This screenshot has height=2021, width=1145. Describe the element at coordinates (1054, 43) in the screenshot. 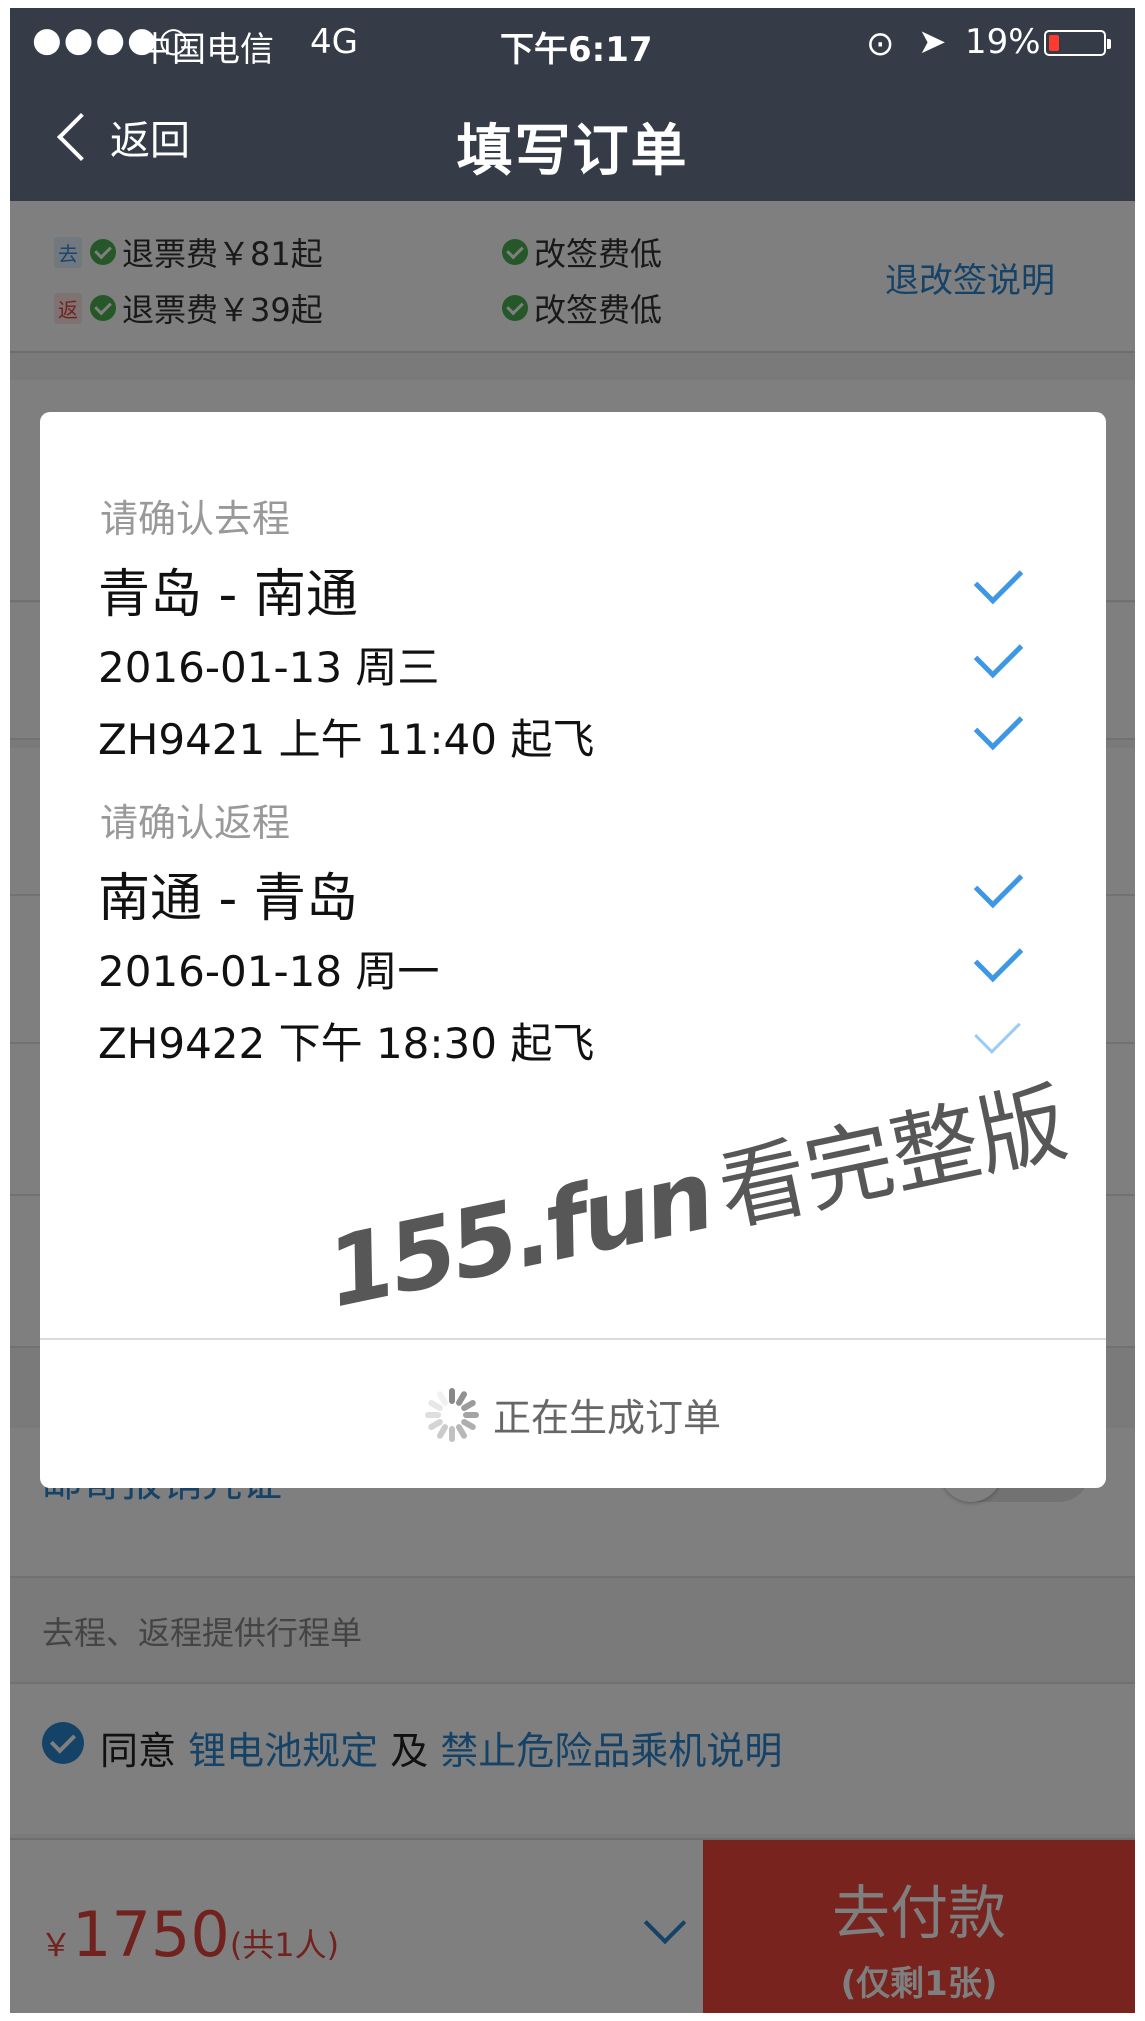

I see `battery-level` at that location.